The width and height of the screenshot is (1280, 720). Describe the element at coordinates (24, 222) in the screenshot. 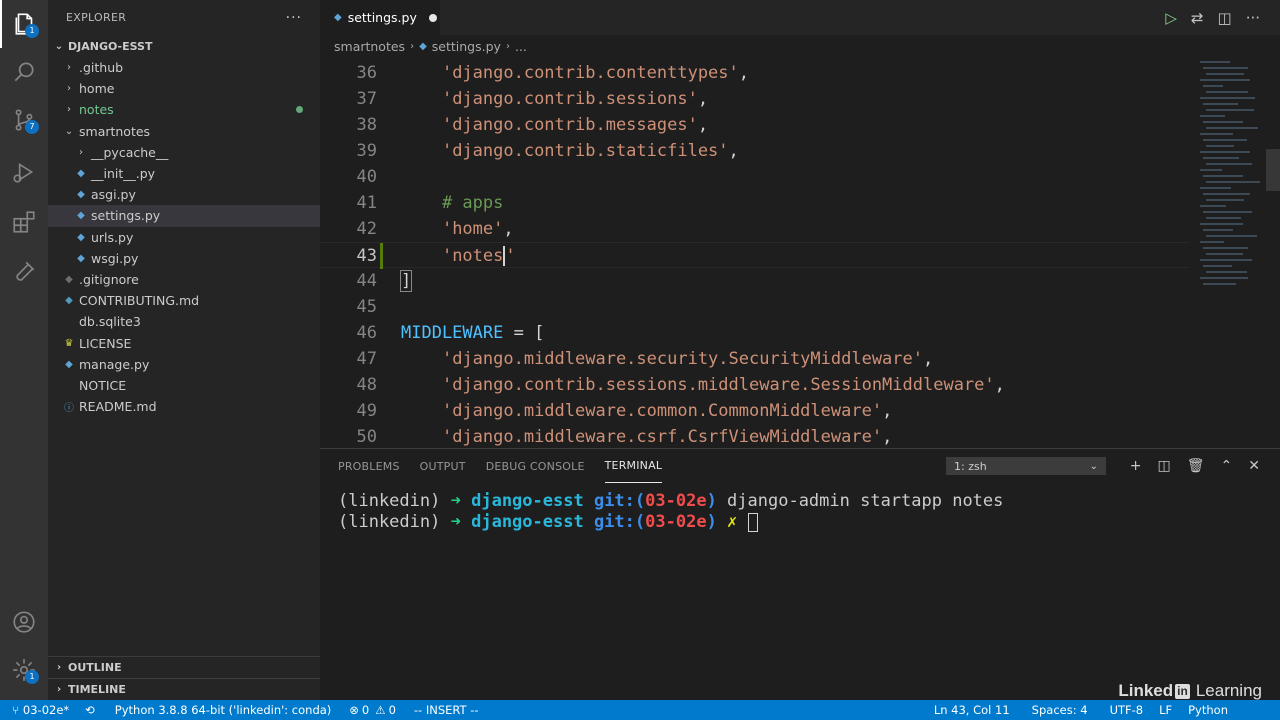

I see `extensions-activity-button` at that location.